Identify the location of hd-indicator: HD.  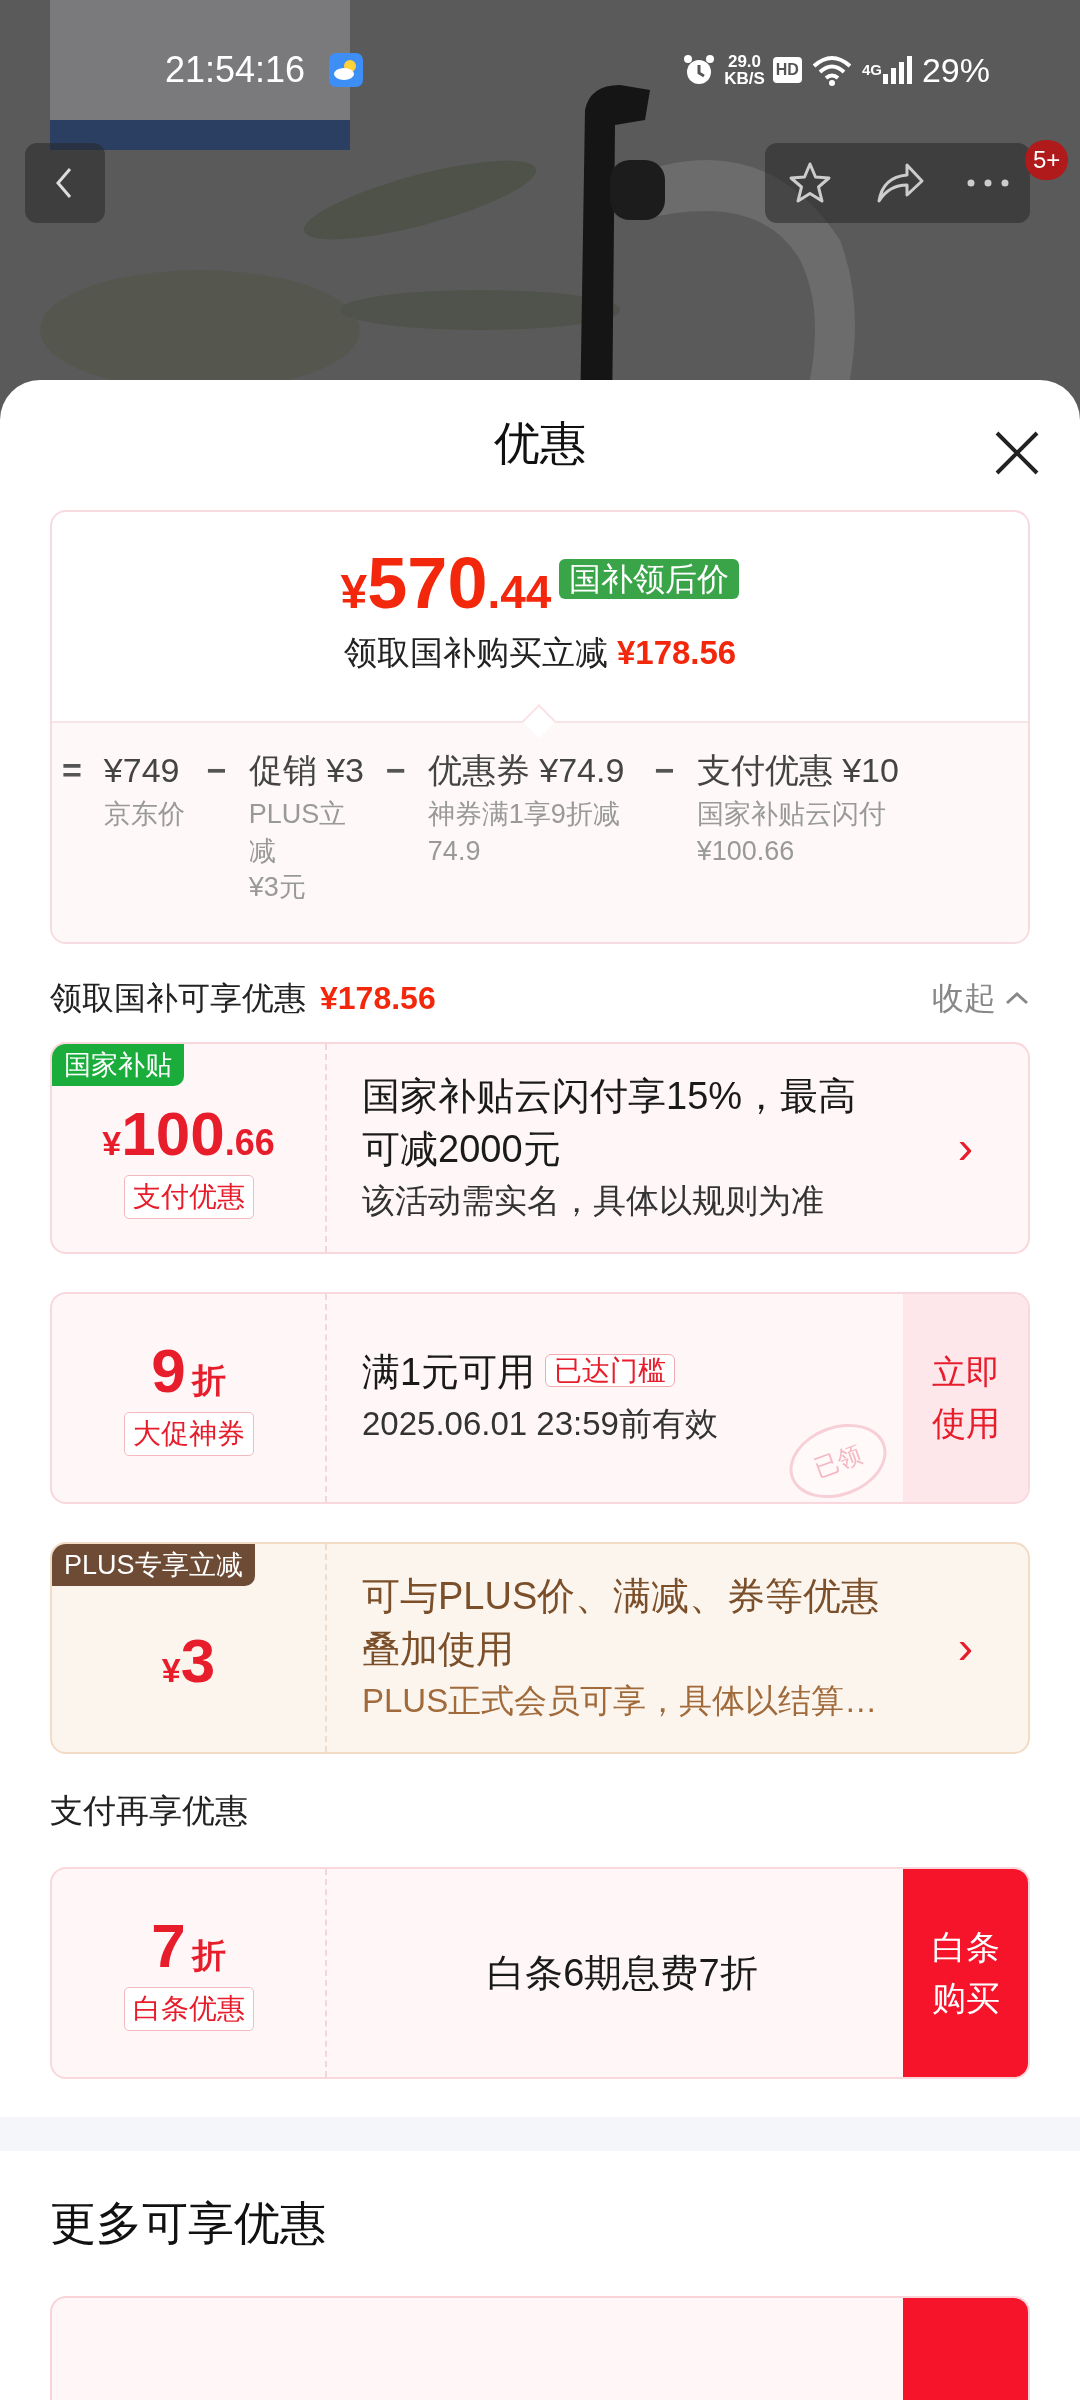
(787, 70).